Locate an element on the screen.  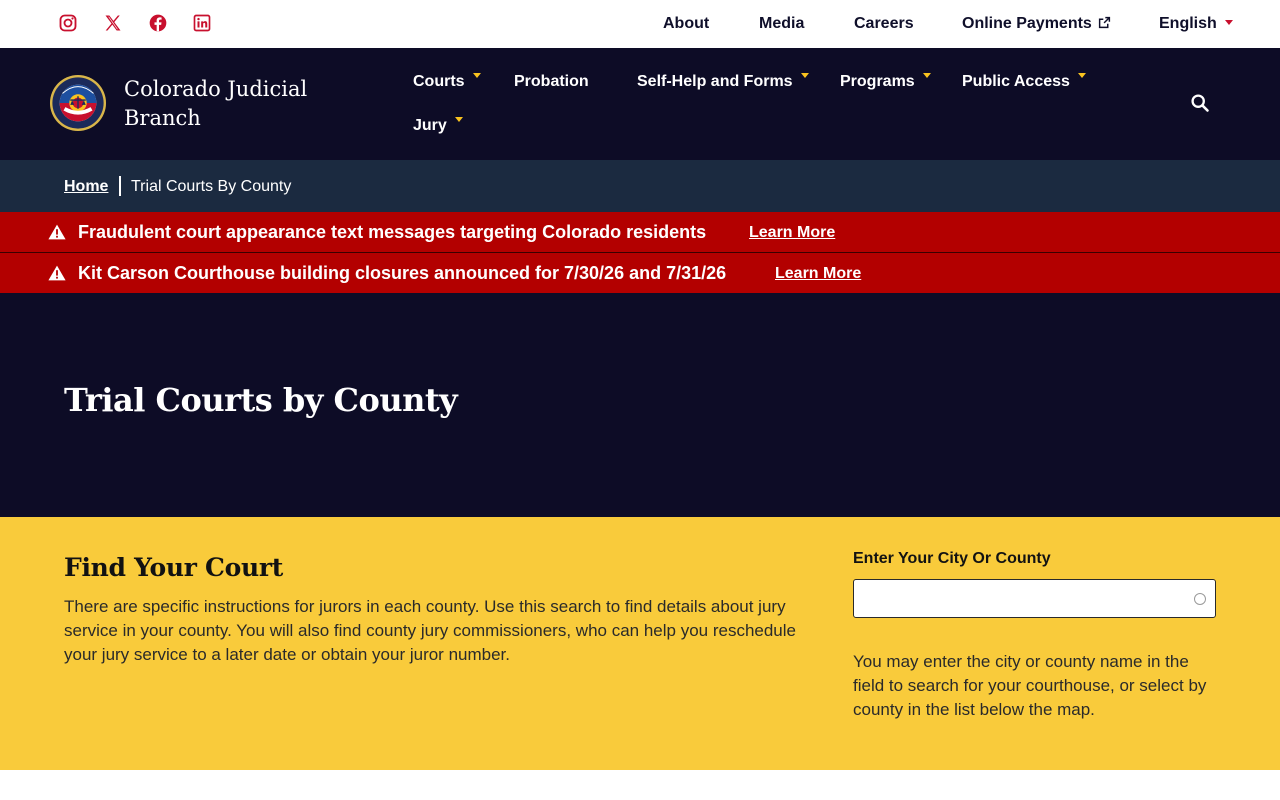
nav-probation: Probation is located at coordinates (551, 82).